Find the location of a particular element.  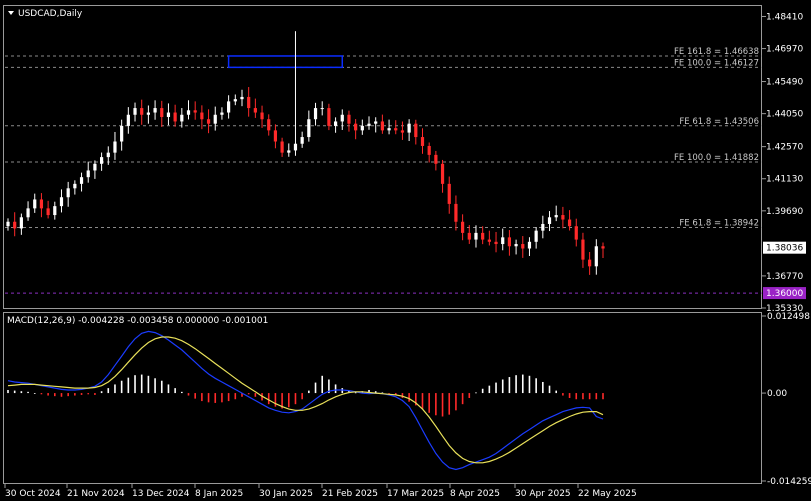

y-tick-label: 1.41130 is located at coordinates (784, 180).